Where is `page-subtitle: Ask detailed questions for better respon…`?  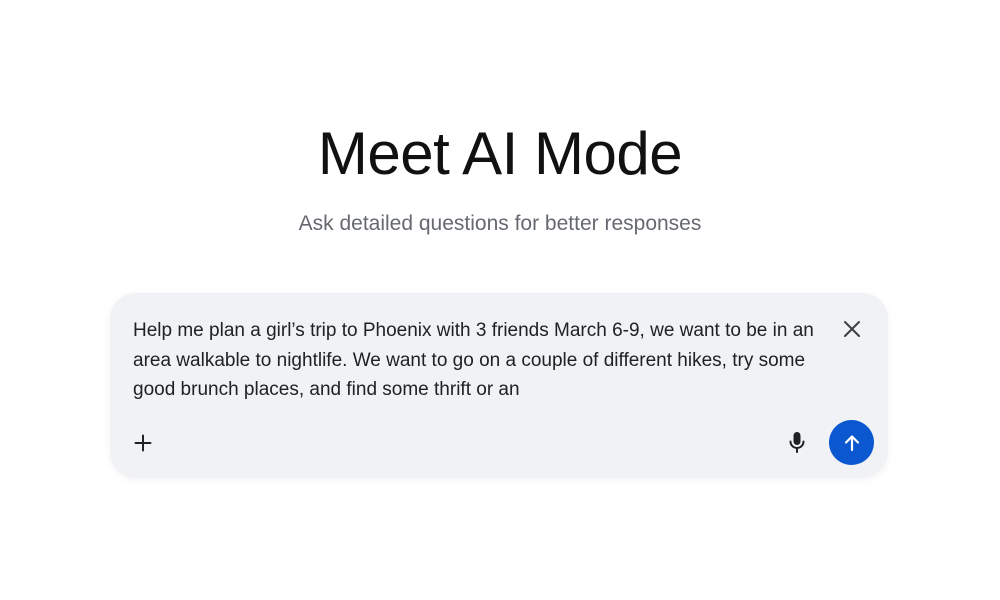
page-subtitle: Ask detailed questions for better respon… is located at coordinates (500, 223).